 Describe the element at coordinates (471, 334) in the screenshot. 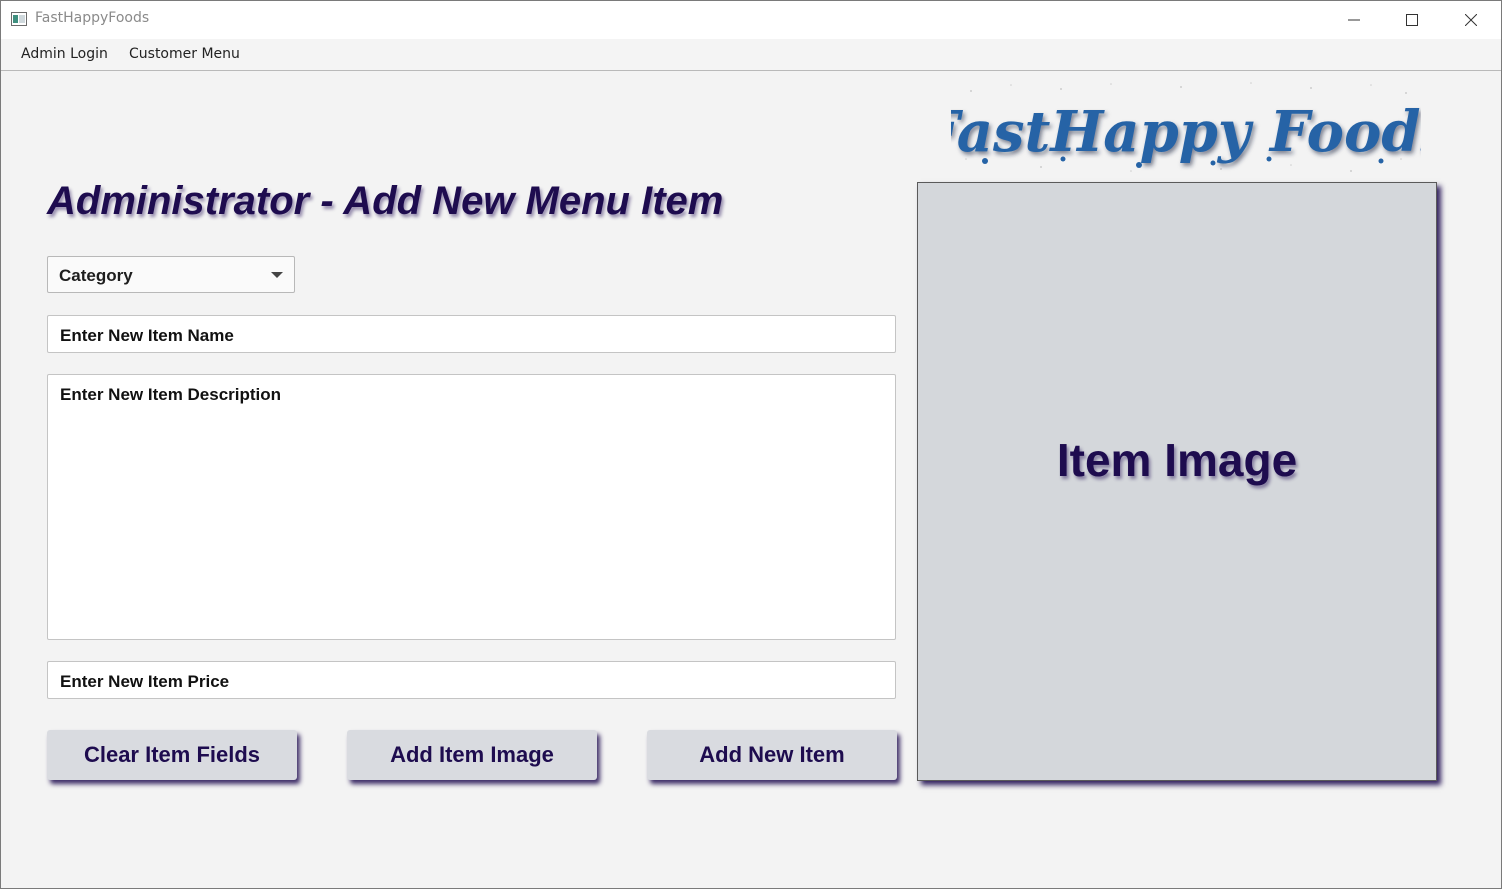

I see `item-name-field: Enter New Item Name` at that location.